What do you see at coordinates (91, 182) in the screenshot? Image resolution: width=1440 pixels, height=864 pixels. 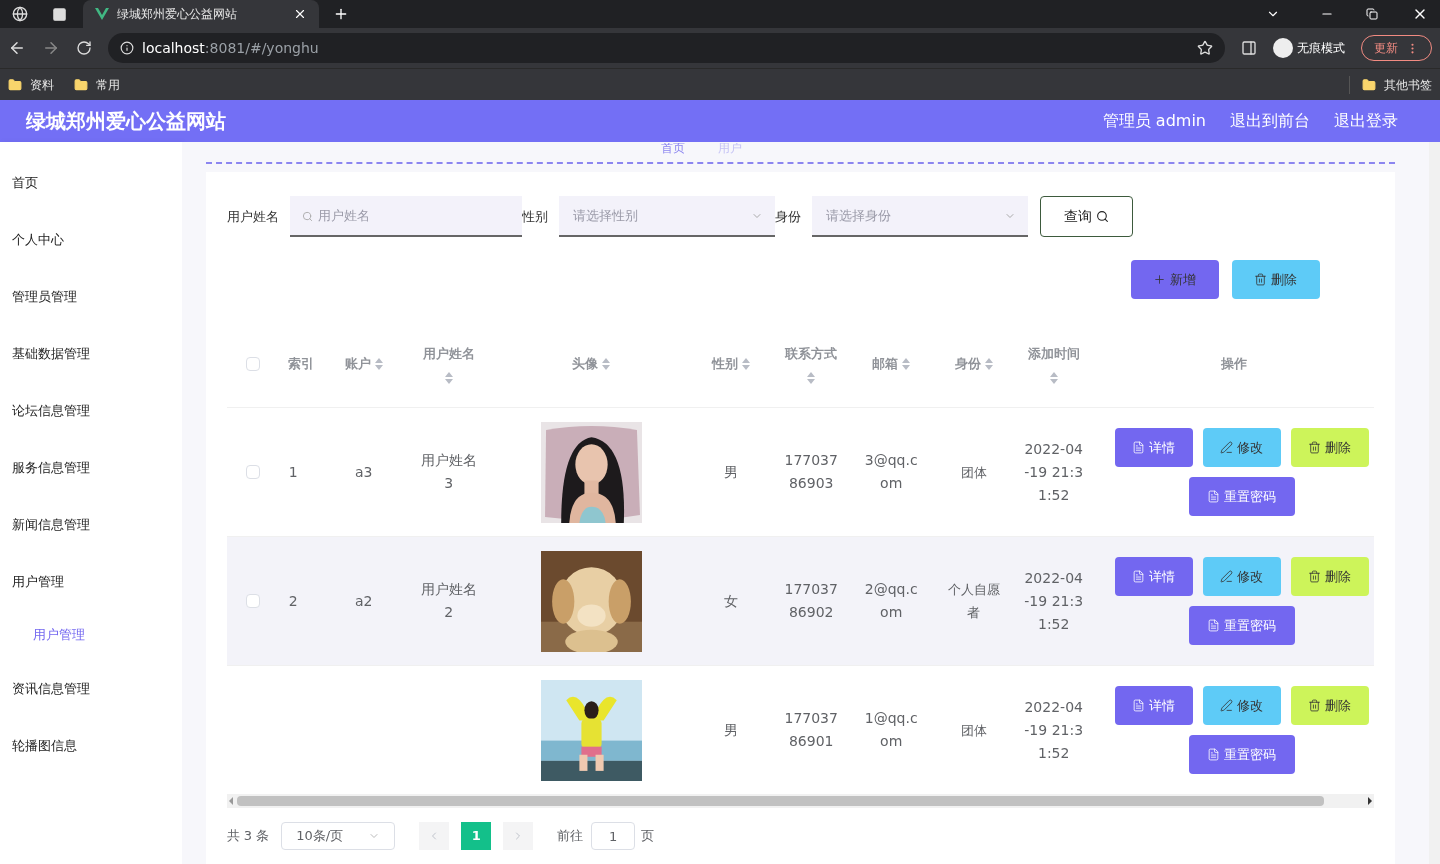 I see `sidebar-item: 首页` at bounding box center [91, 182].